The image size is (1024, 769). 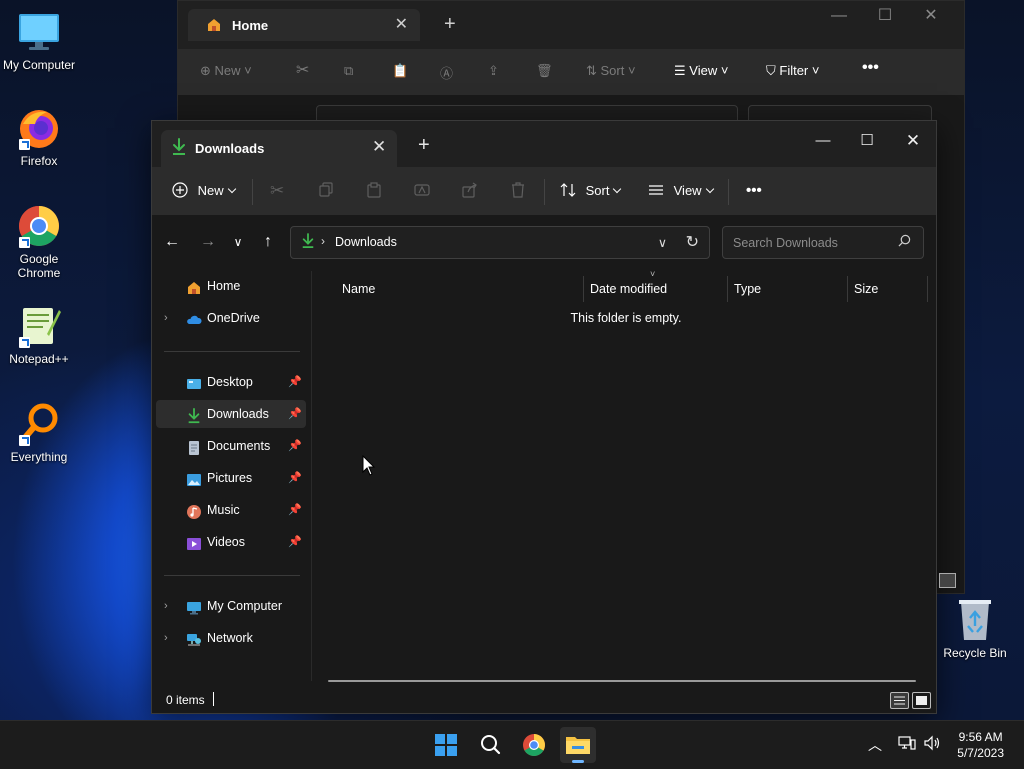 What do you see at coordinates (180, 190) in the screenshot?
I see `add-icon` at bounding box center [180, 190].